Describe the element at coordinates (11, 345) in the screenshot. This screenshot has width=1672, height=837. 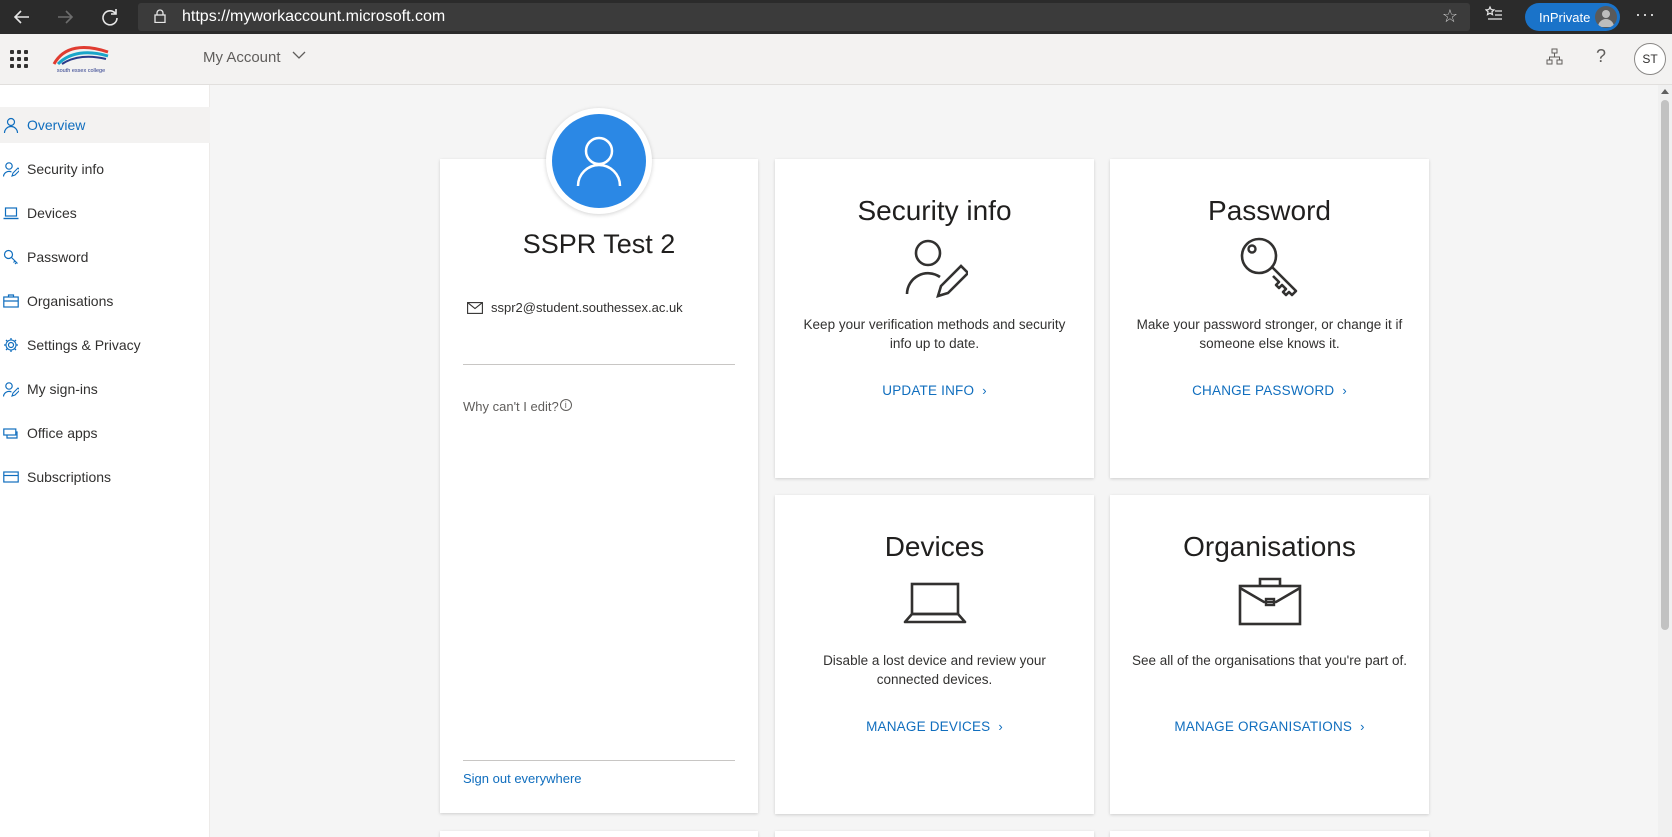
I see `gear-icon` at that location.